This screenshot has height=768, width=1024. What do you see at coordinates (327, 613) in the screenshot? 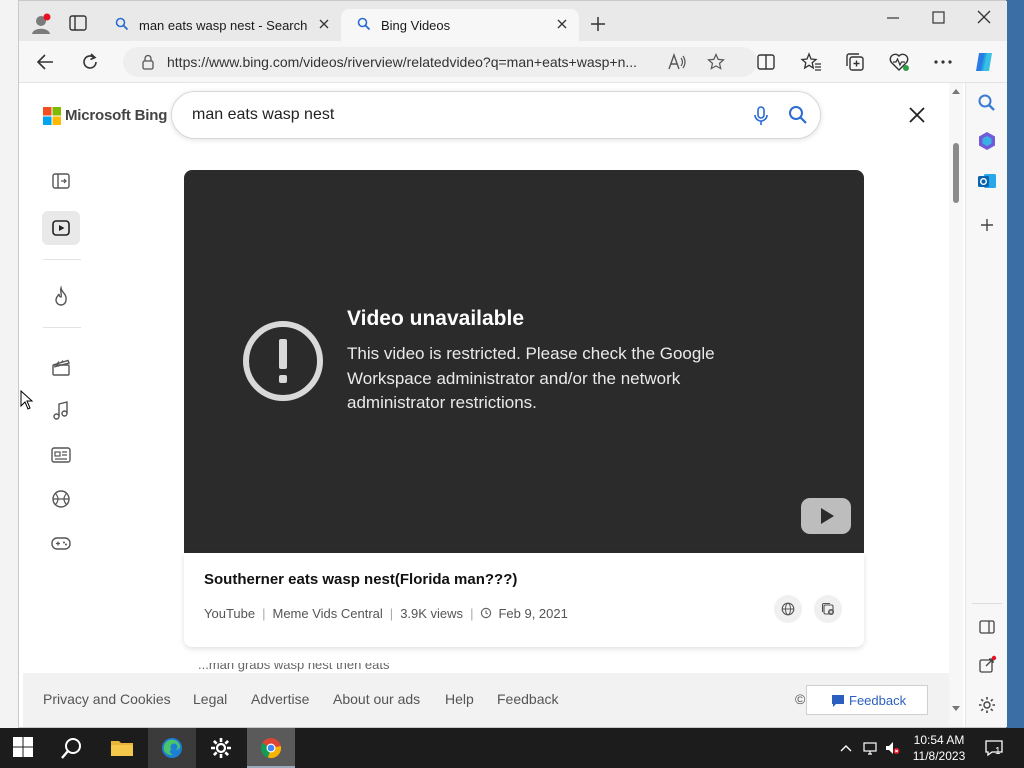
I see `video-channel: Meme Vids Central` at bounding box center [327, 613].